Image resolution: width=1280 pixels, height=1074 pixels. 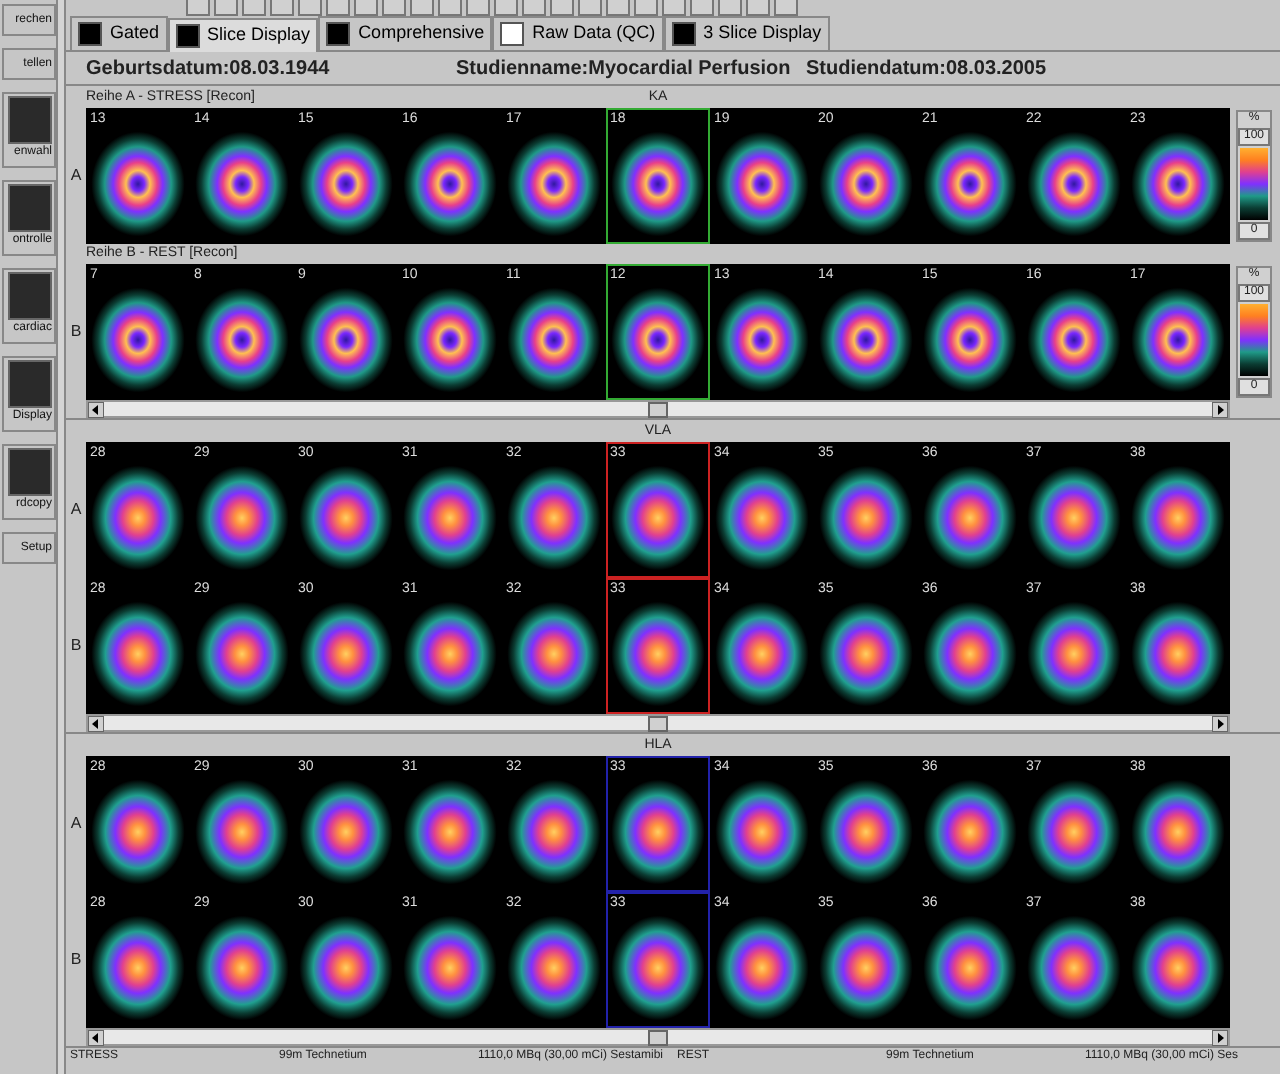 I want to click on tab: Gated, so click(x=119, y=33).